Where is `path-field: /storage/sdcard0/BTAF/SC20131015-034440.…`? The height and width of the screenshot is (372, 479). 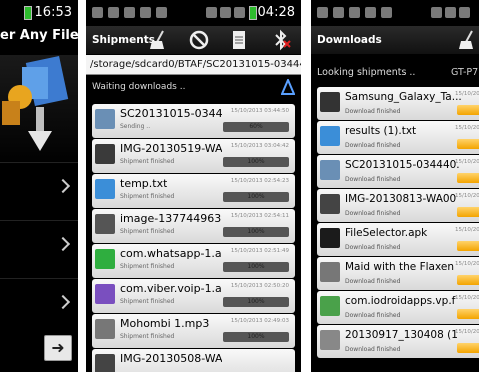 path-field: /storage/sdcard0/BTAF/SC20131015-034440.… is located at coordinates (193, 65).